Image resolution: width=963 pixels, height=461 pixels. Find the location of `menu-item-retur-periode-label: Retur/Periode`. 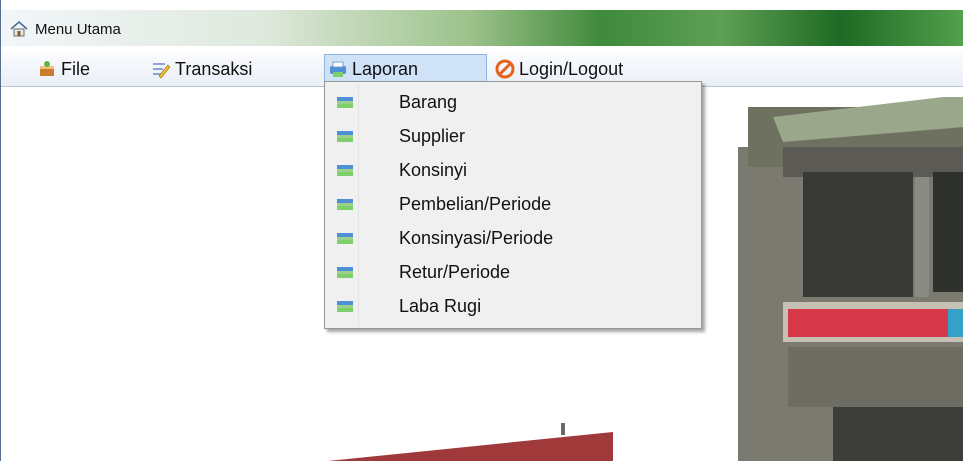

menu-item-retur-periode-label: Retur/Periode is located at coordinates (455, 271).